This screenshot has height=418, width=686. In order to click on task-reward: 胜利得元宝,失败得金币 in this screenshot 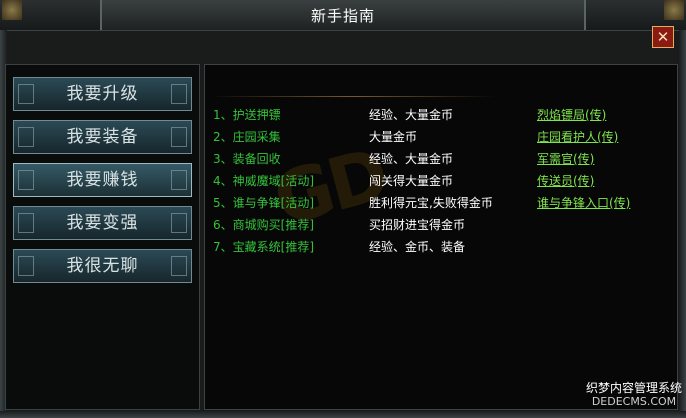, I will do `click(431, 203)`.